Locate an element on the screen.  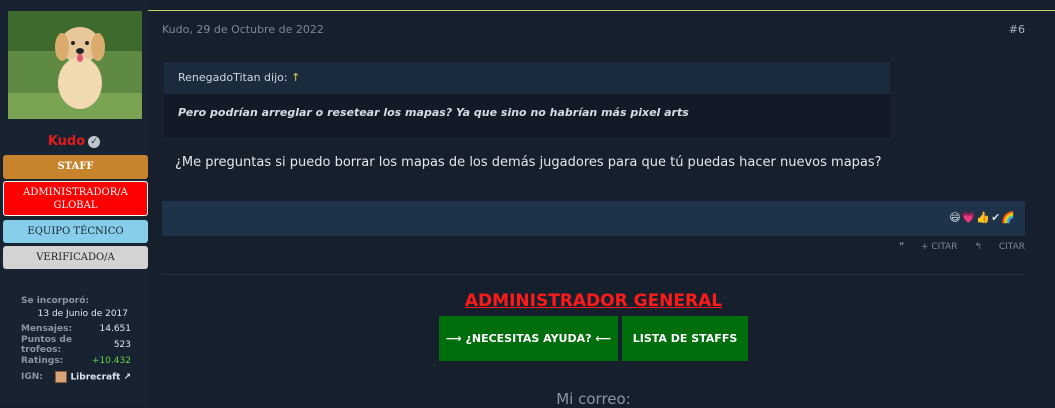
messages-label: Mensajes: is located at coordinates (47, 329).